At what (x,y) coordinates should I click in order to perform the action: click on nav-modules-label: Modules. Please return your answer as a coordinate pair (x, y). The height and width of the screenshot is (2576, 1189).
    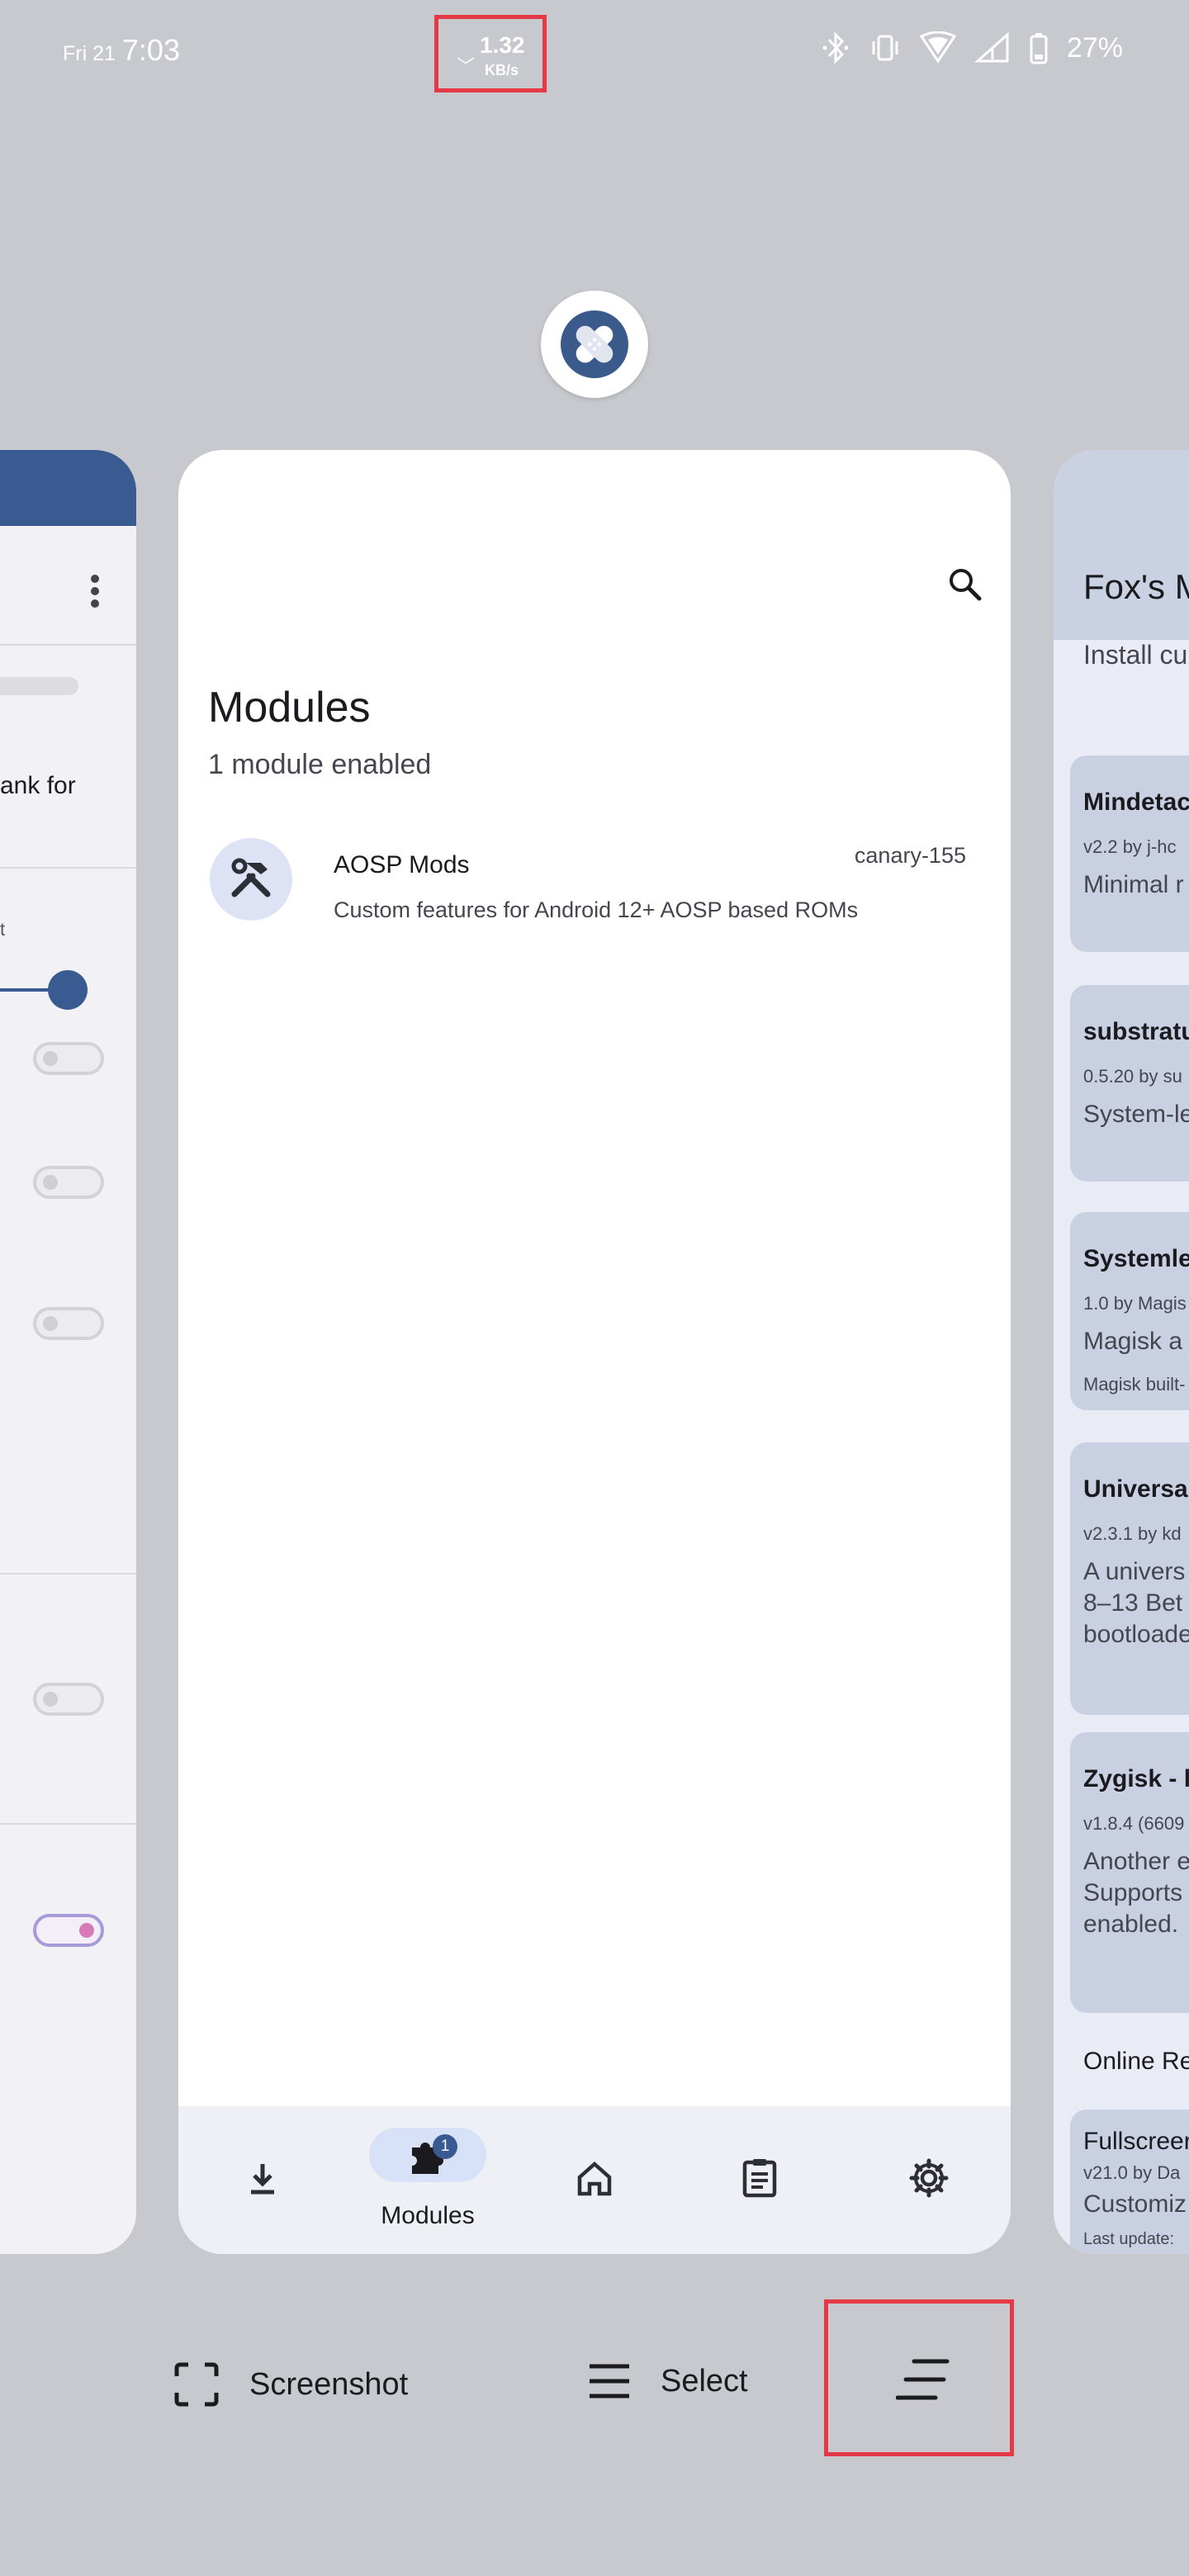
    Looking at the image, I should click on (428, 2215).